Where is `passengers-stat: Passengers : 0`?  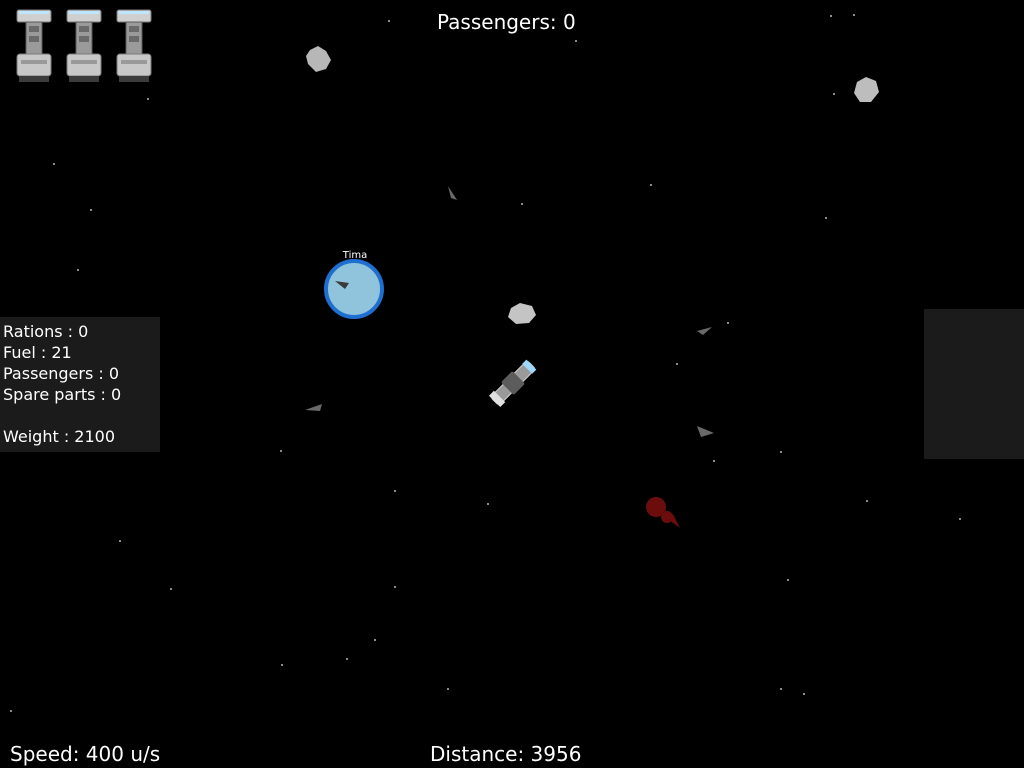 passengers-stat: Passengers : 0 is located at coordinates (61, 373).